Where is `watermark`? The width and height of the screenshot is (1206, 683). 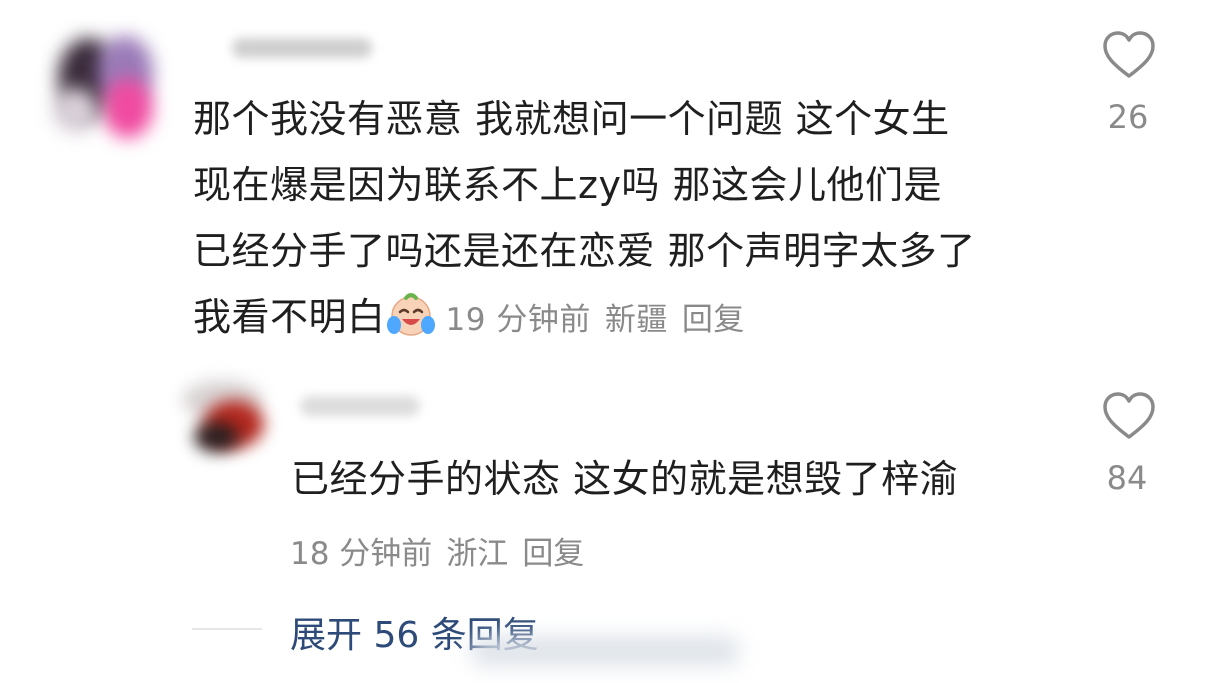
watermark is located at coordinates (605, 651).